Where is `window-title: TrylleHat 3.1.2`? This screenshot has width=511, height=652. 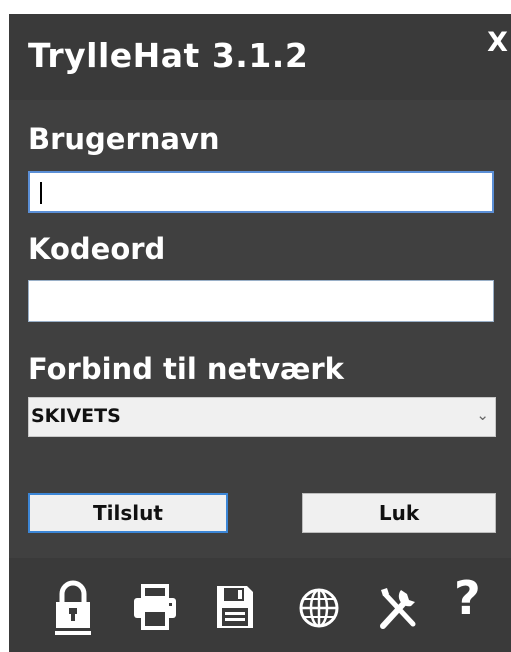 window-title: TrylleHat 3.1.2 is located at coordinates (168, 55).